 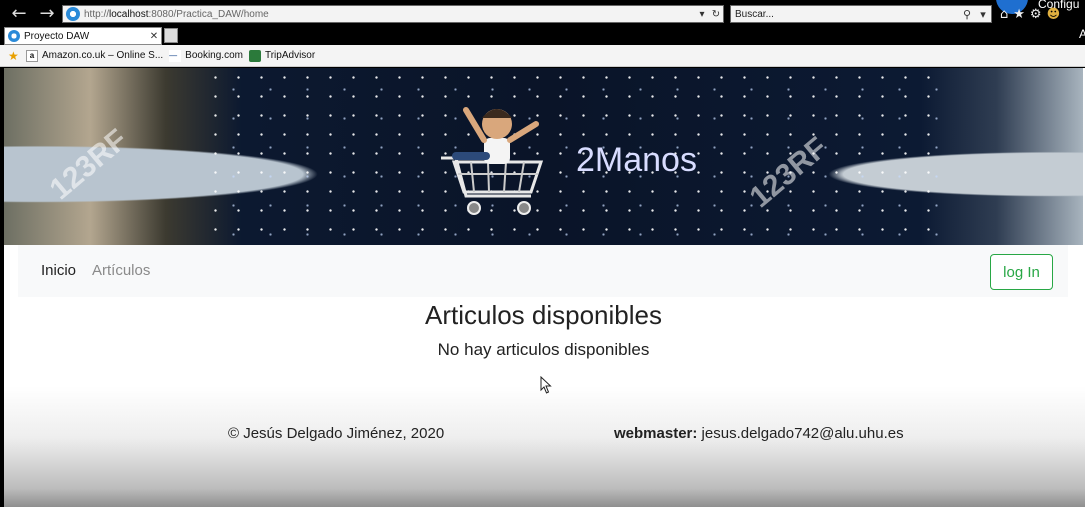 I want to click on favorite-booking-label: Booking.com, so click(x=214, y=55).